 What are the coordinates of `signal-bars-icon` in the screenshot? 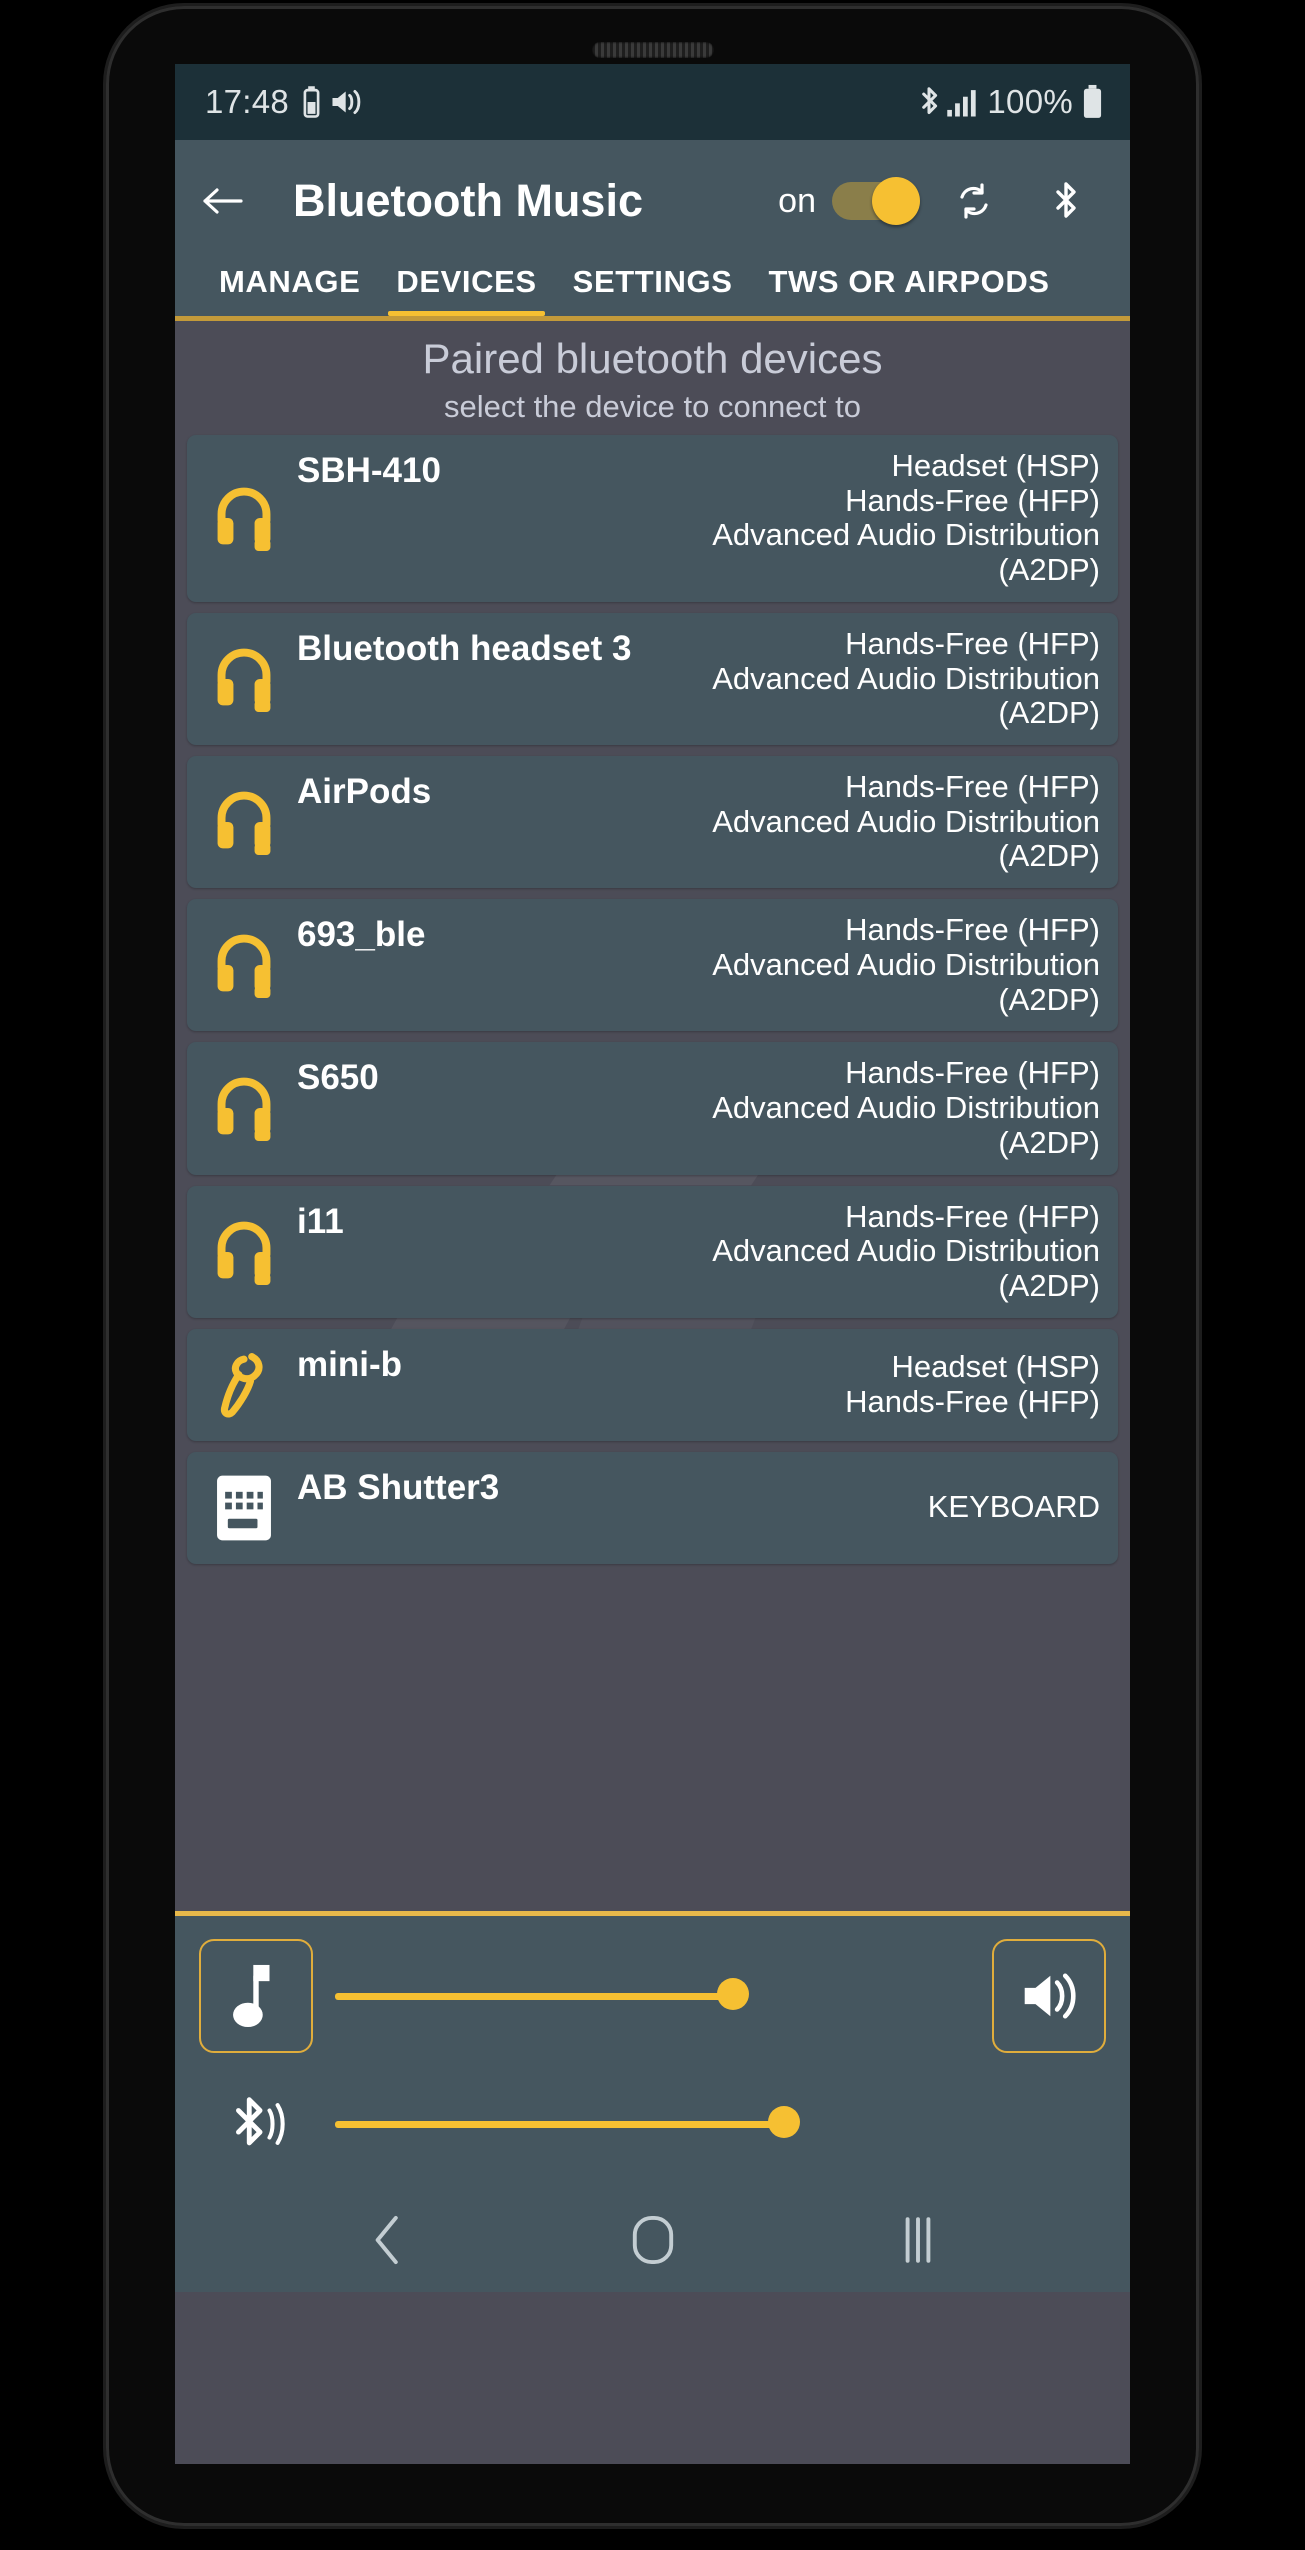 It's located at (962, 103).